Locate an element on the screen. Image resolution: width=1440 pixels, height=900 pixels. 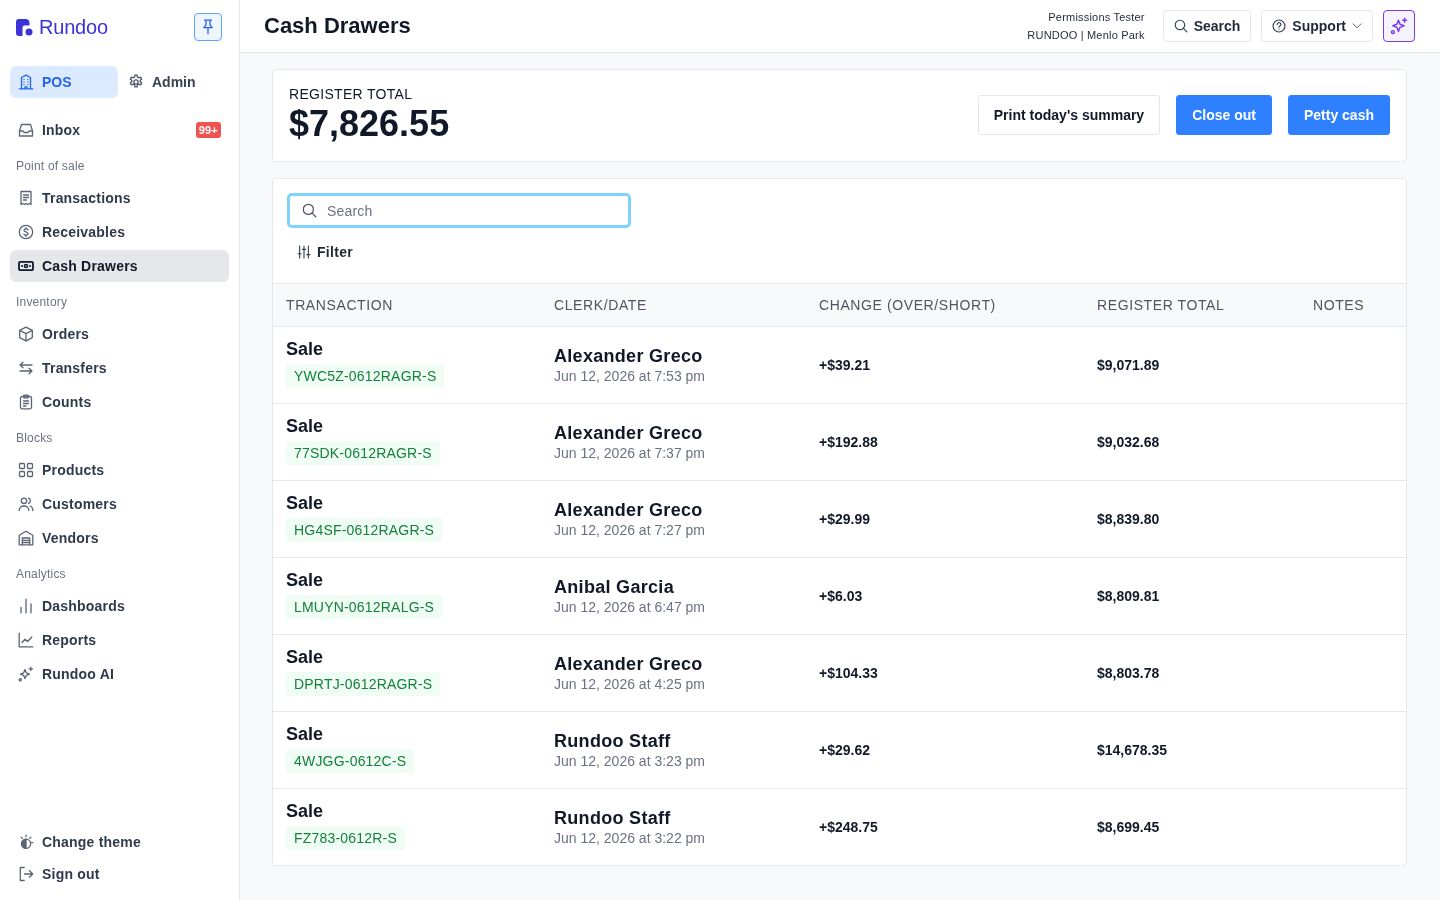
column-header: CHANGE (OVER/SHORT) is located at coordinates (907, 305).